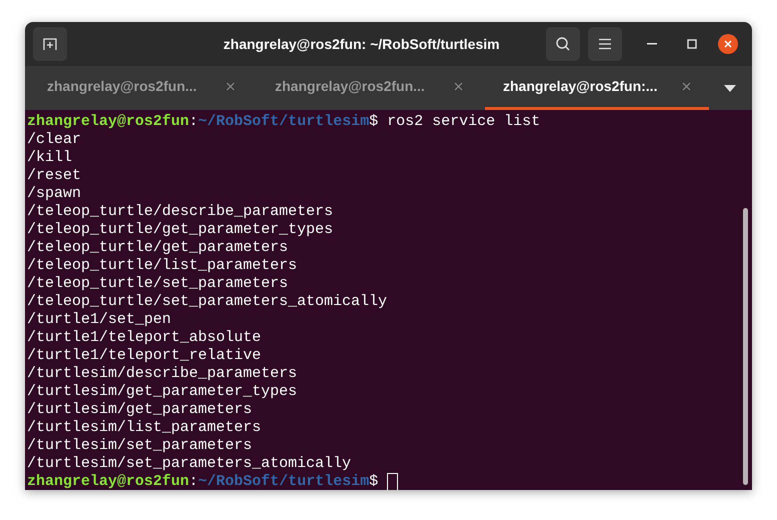  I want to click on scrollbar-thumb, so click(745, 346).